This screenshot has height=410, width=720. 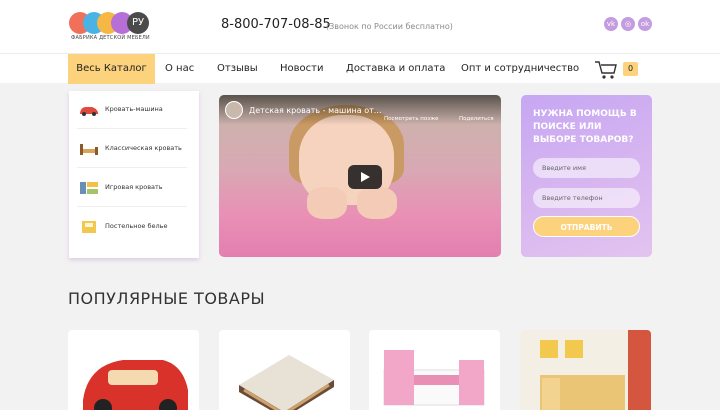 What do you see at coordinates (237, 69) in the screenshot?
I see `nav-item-reviews: Отзывы` at bounding box center [237, 69].